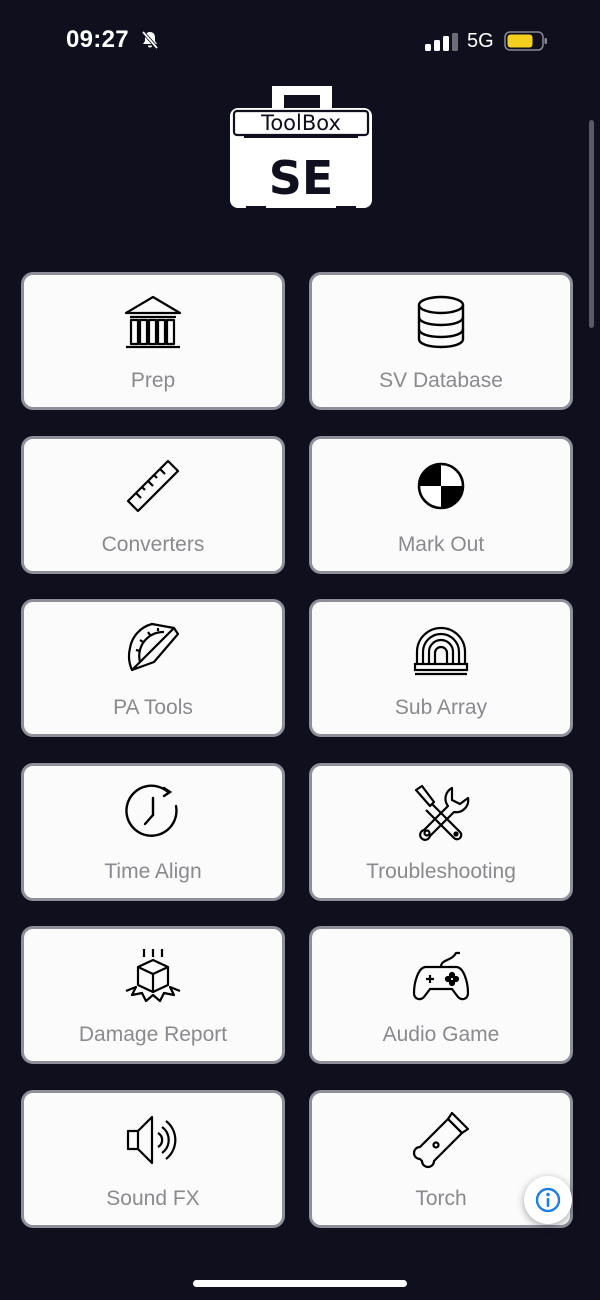 This screenshot has height=1300, width=600. Describe the element at coordinates (441, 1140) in the screenshot. I see `flashlight-icon` at that location.